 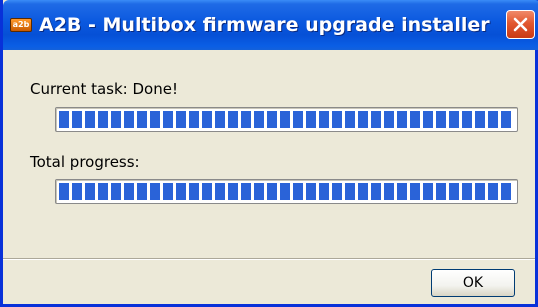 I want to click on app-icon: a2b, so click(x=21, y=25).